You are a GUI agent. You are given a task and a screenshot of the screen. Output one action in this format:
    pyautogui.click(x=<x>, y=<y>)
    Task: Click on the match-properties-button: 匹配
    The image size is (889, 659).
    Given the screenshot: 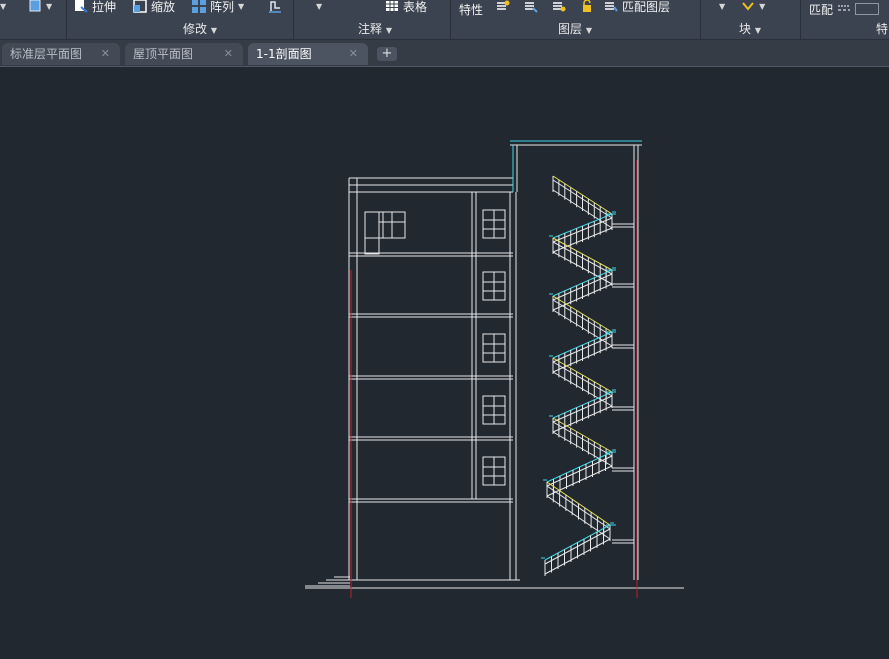 What is the action you would take?
    pyautogui.click(x=844, y=9)
    